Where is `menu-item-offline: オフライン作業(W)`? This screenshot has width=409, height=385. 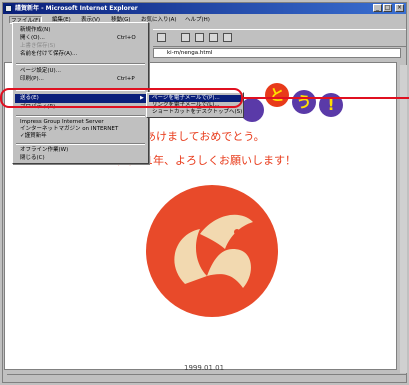
menu-item-offline: オフライン作業(W) is located at coordinates (44, 150).